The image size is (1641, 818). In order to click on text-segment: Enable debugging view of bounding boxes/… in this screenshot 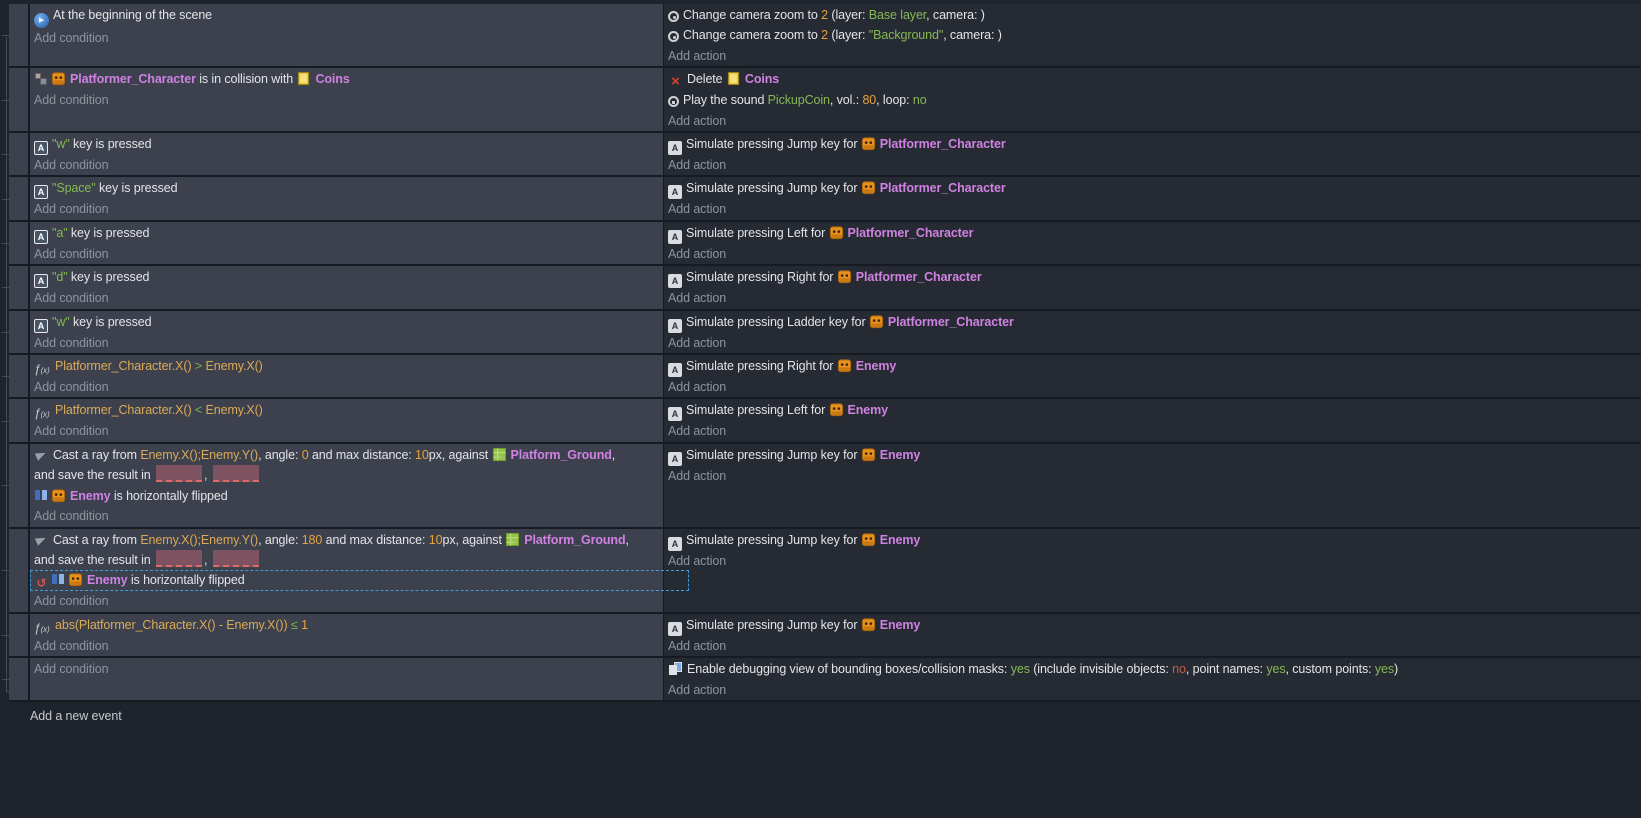, I will do `click(849, 669)`.